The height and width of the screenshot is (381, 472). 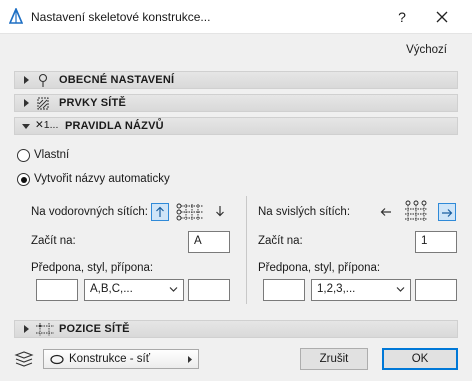 I want to click on panel-divider, so click(x=246, y=250).